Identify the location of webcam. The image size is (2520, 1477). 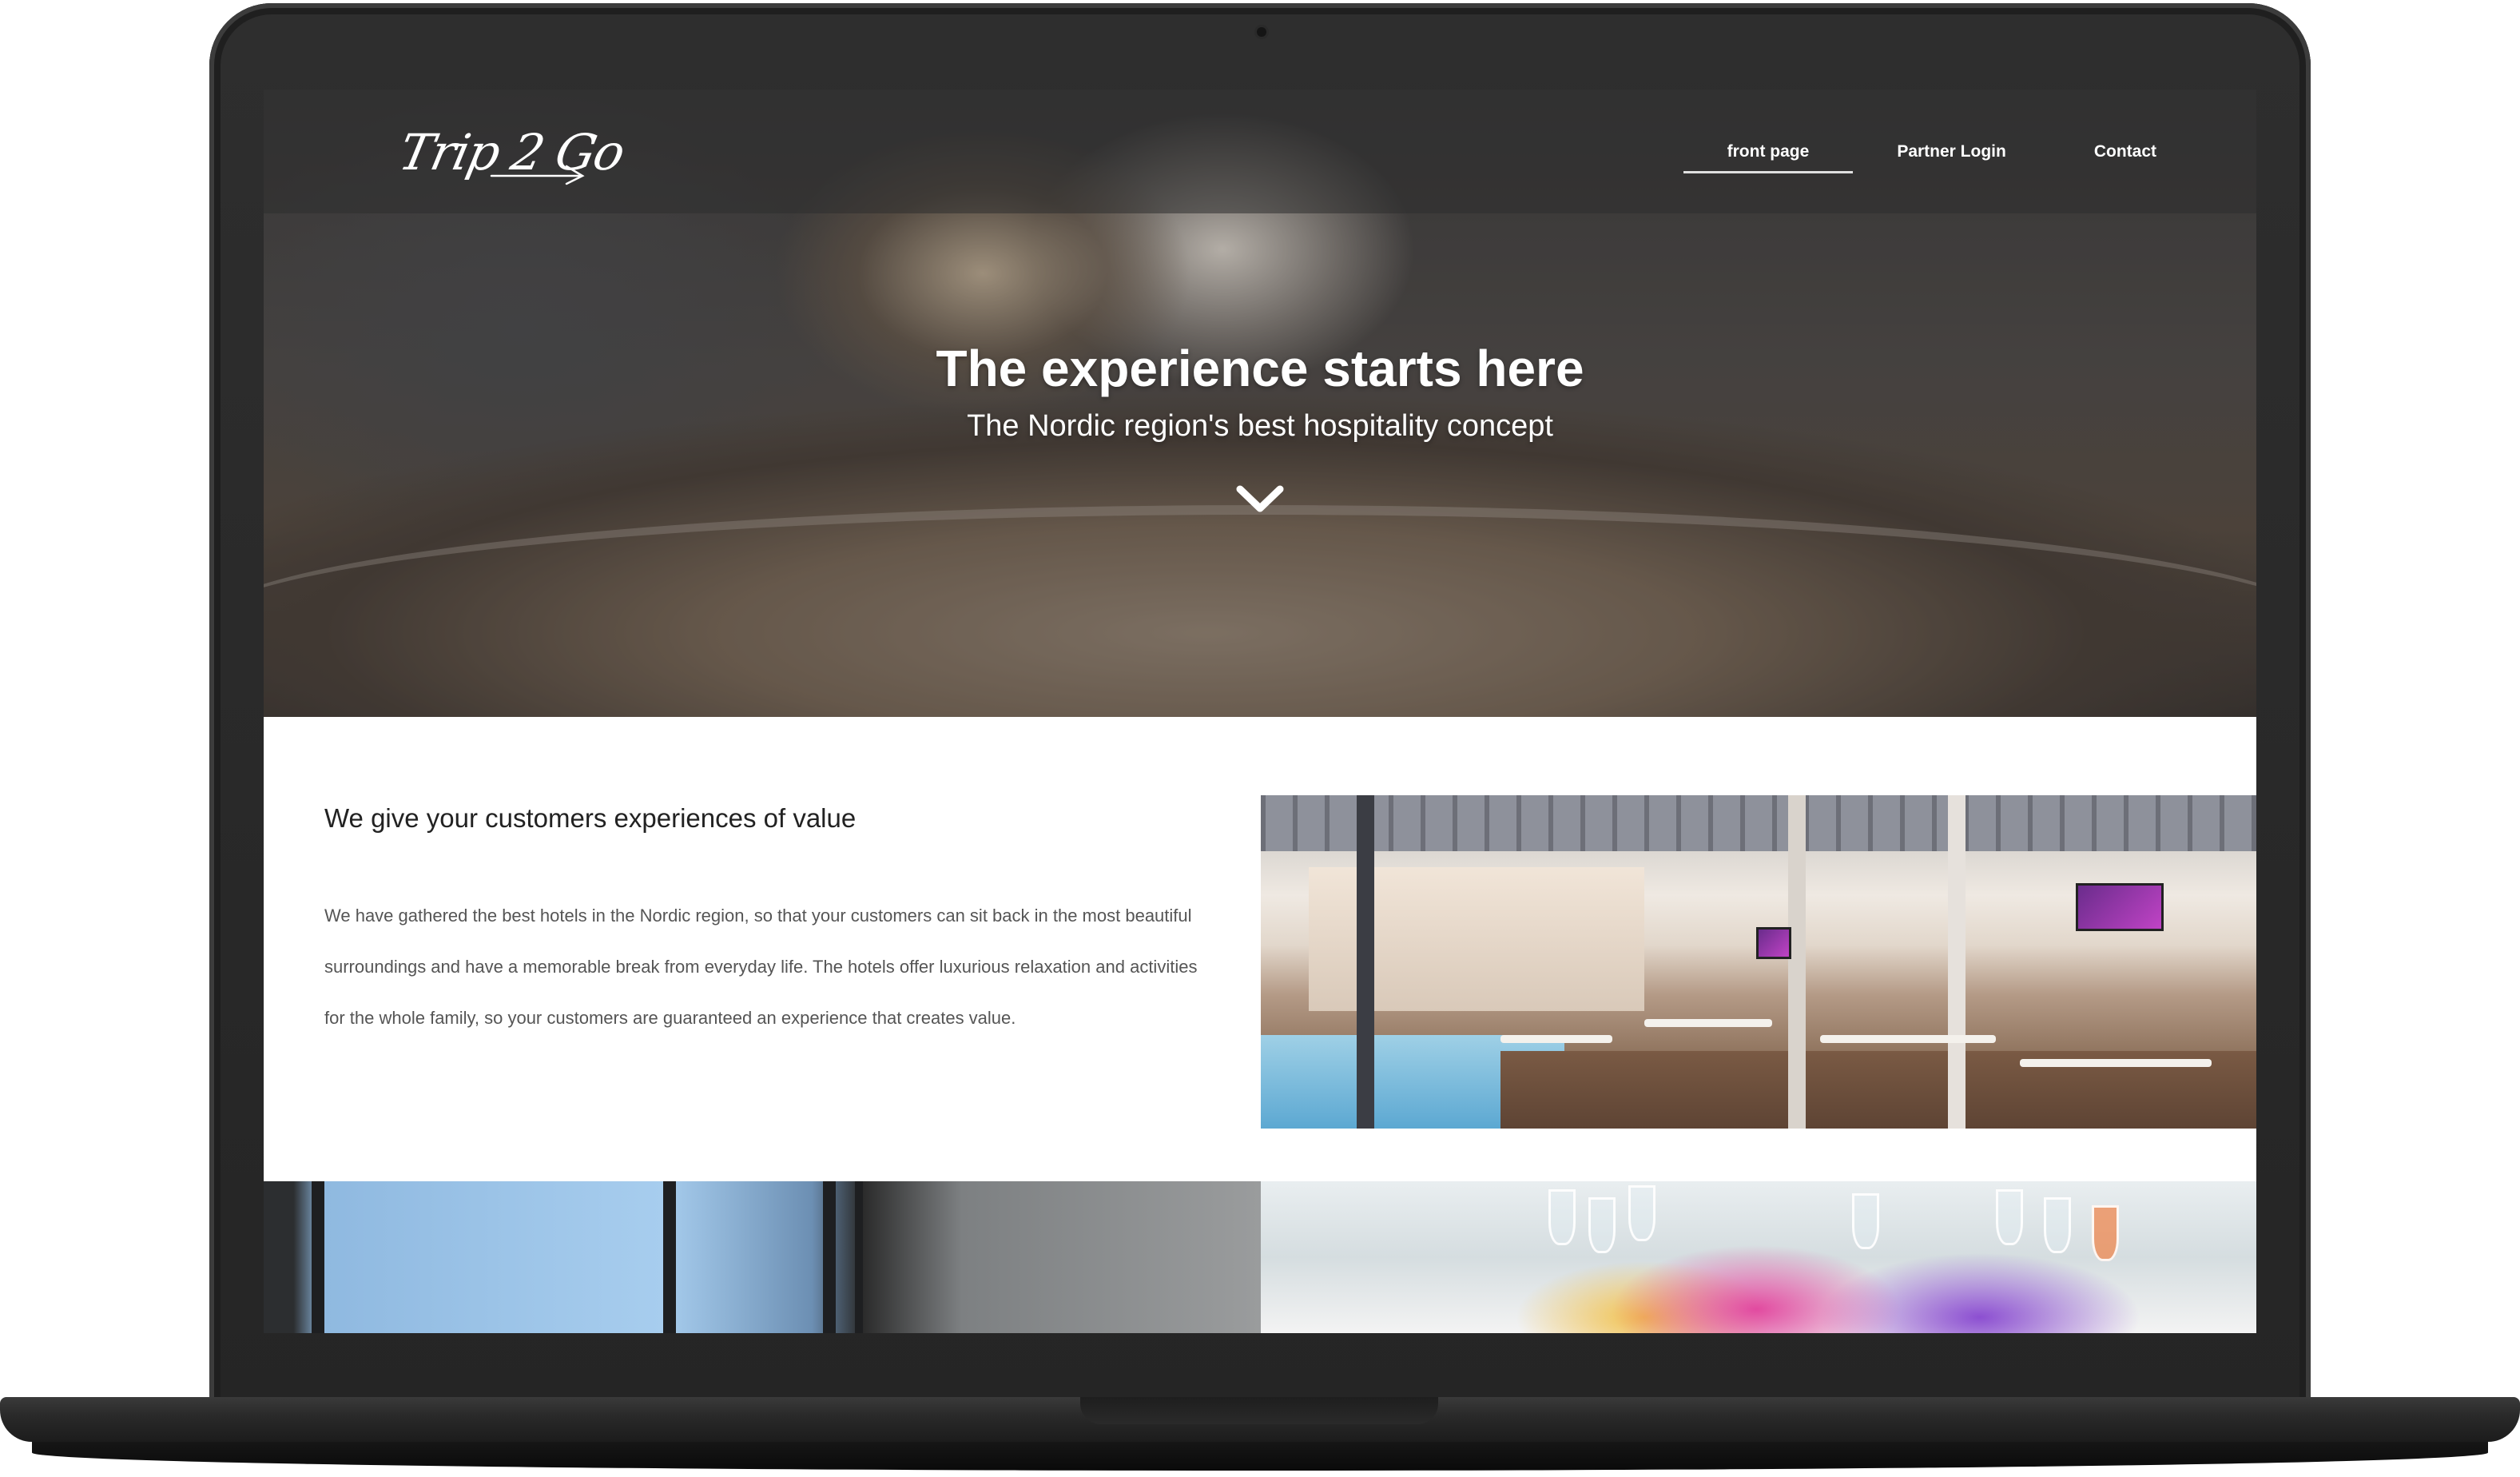
(1261, 32).